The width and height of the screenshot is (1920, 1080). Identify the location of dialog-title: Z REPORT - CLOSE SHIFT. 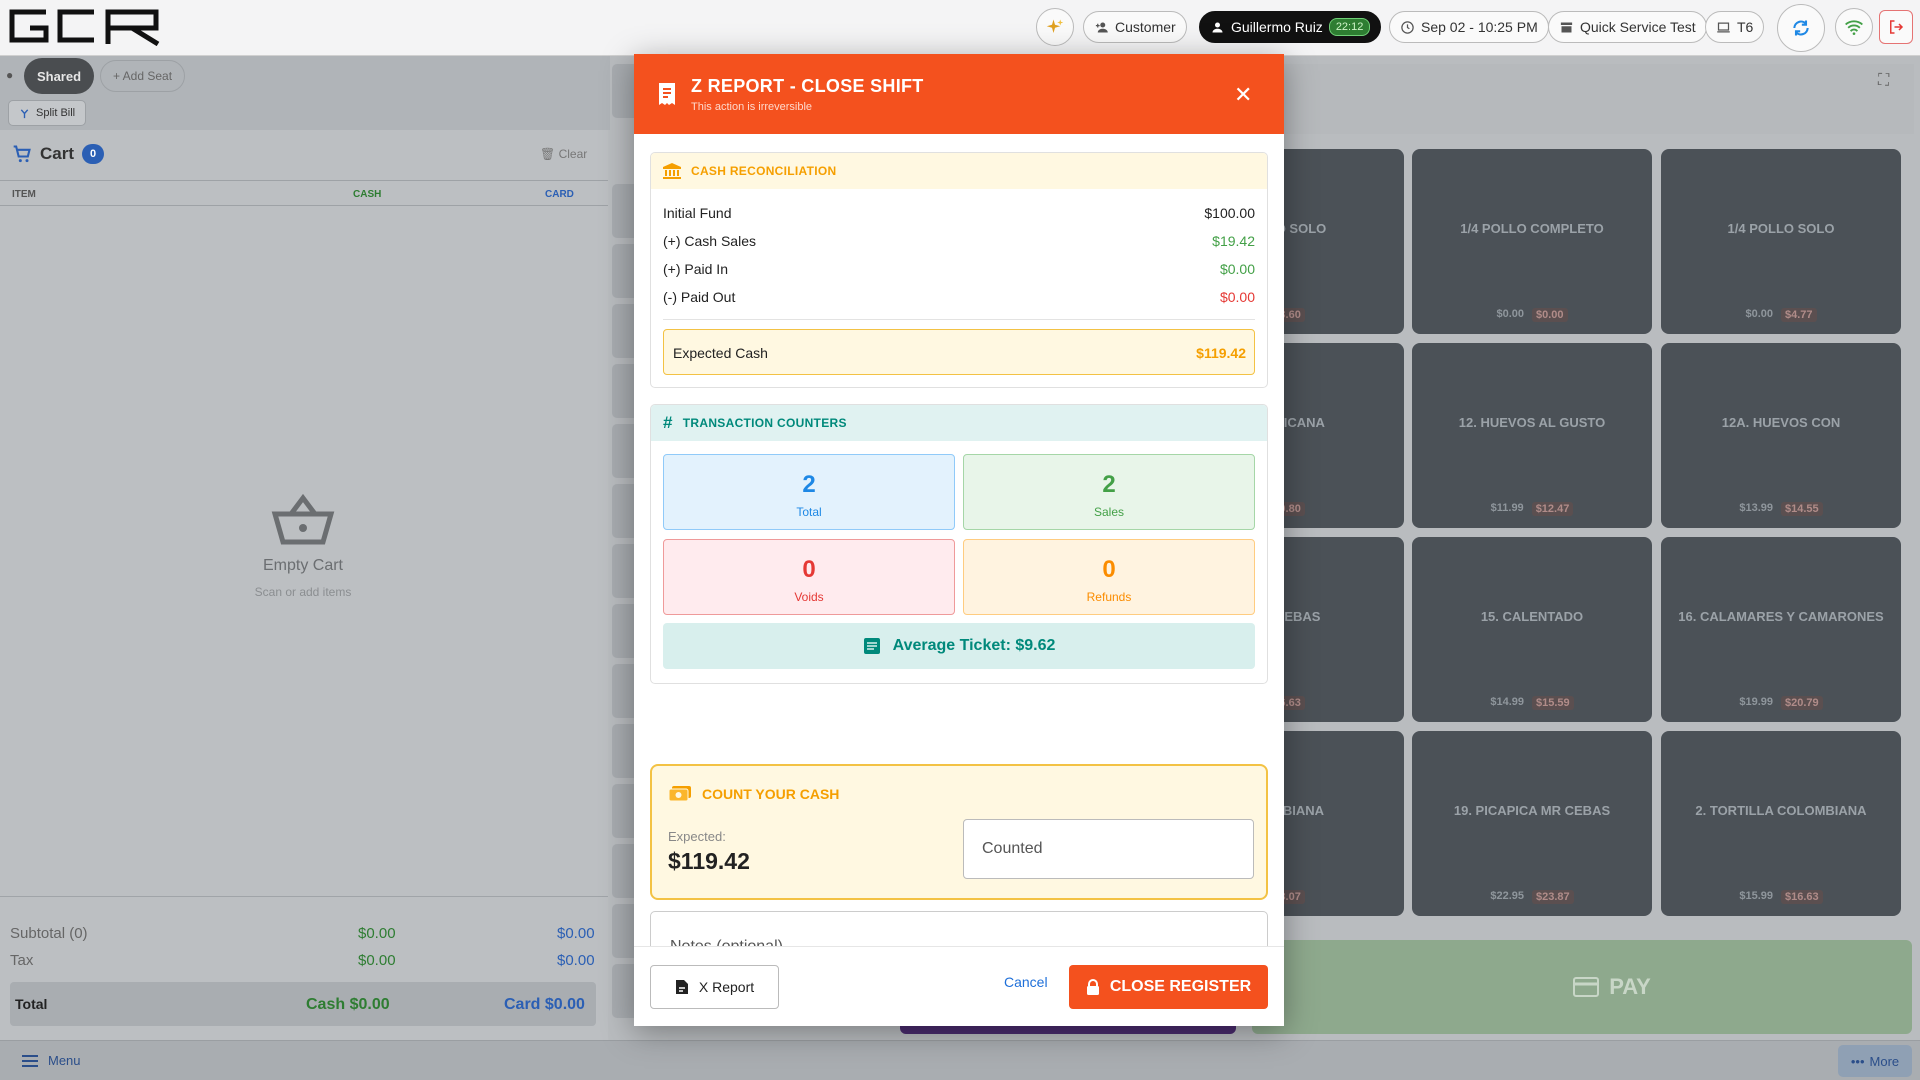
(807, 86).